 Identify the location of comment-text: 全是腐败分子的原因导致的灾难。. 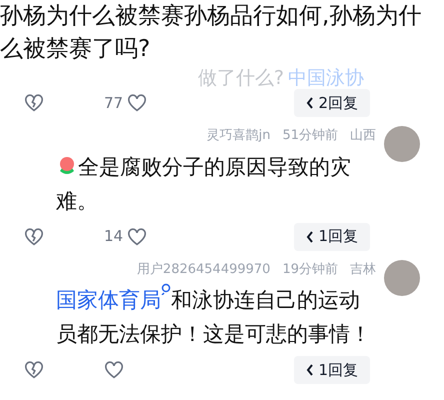
(203, 184).